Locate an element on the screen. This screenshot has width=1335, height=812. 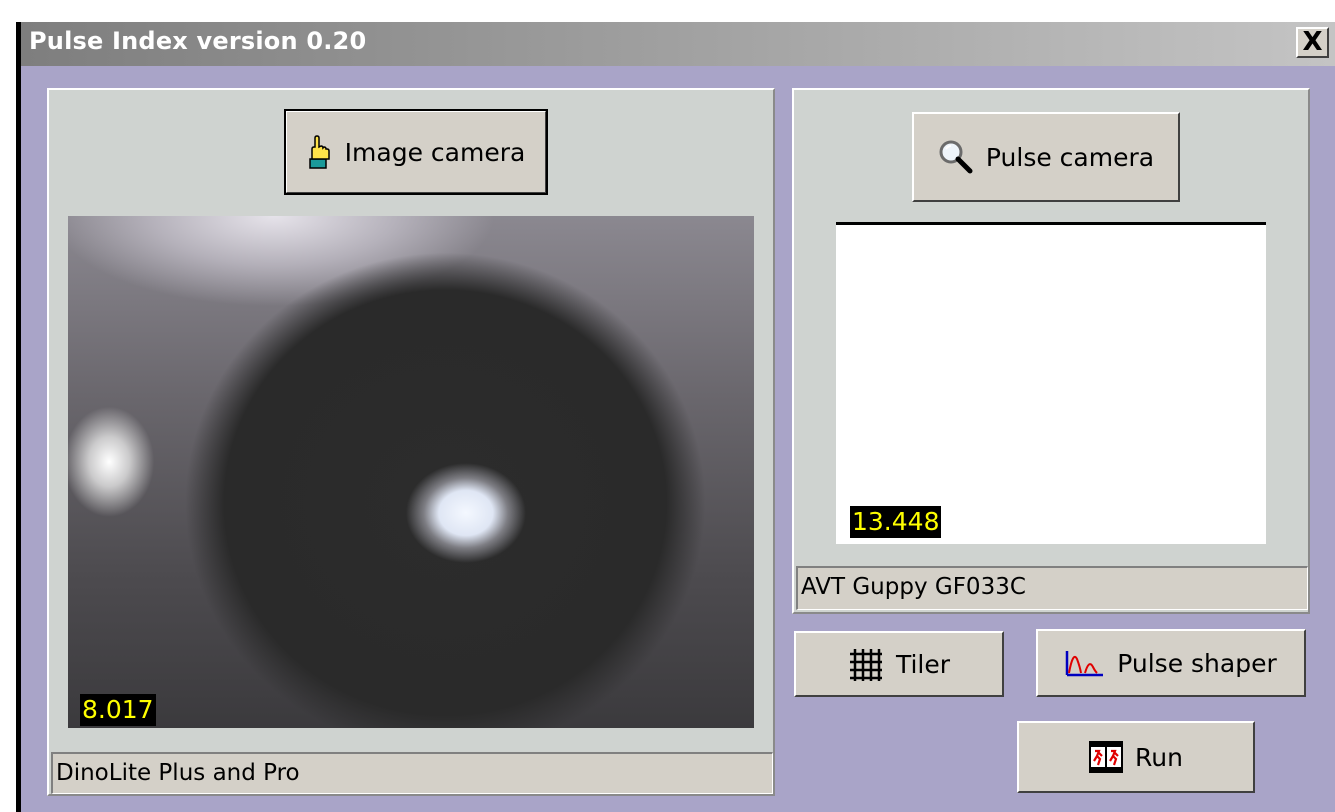
pulse-shaper-button: Pulse shaper is located at coordinates (1171, 663).